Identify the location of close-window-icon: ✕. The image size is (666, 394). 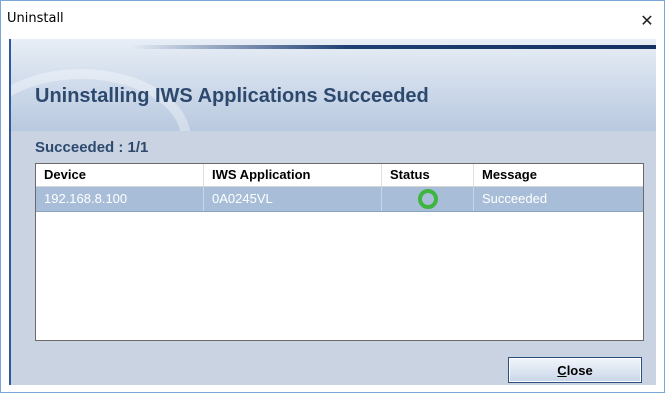
(647, 20).